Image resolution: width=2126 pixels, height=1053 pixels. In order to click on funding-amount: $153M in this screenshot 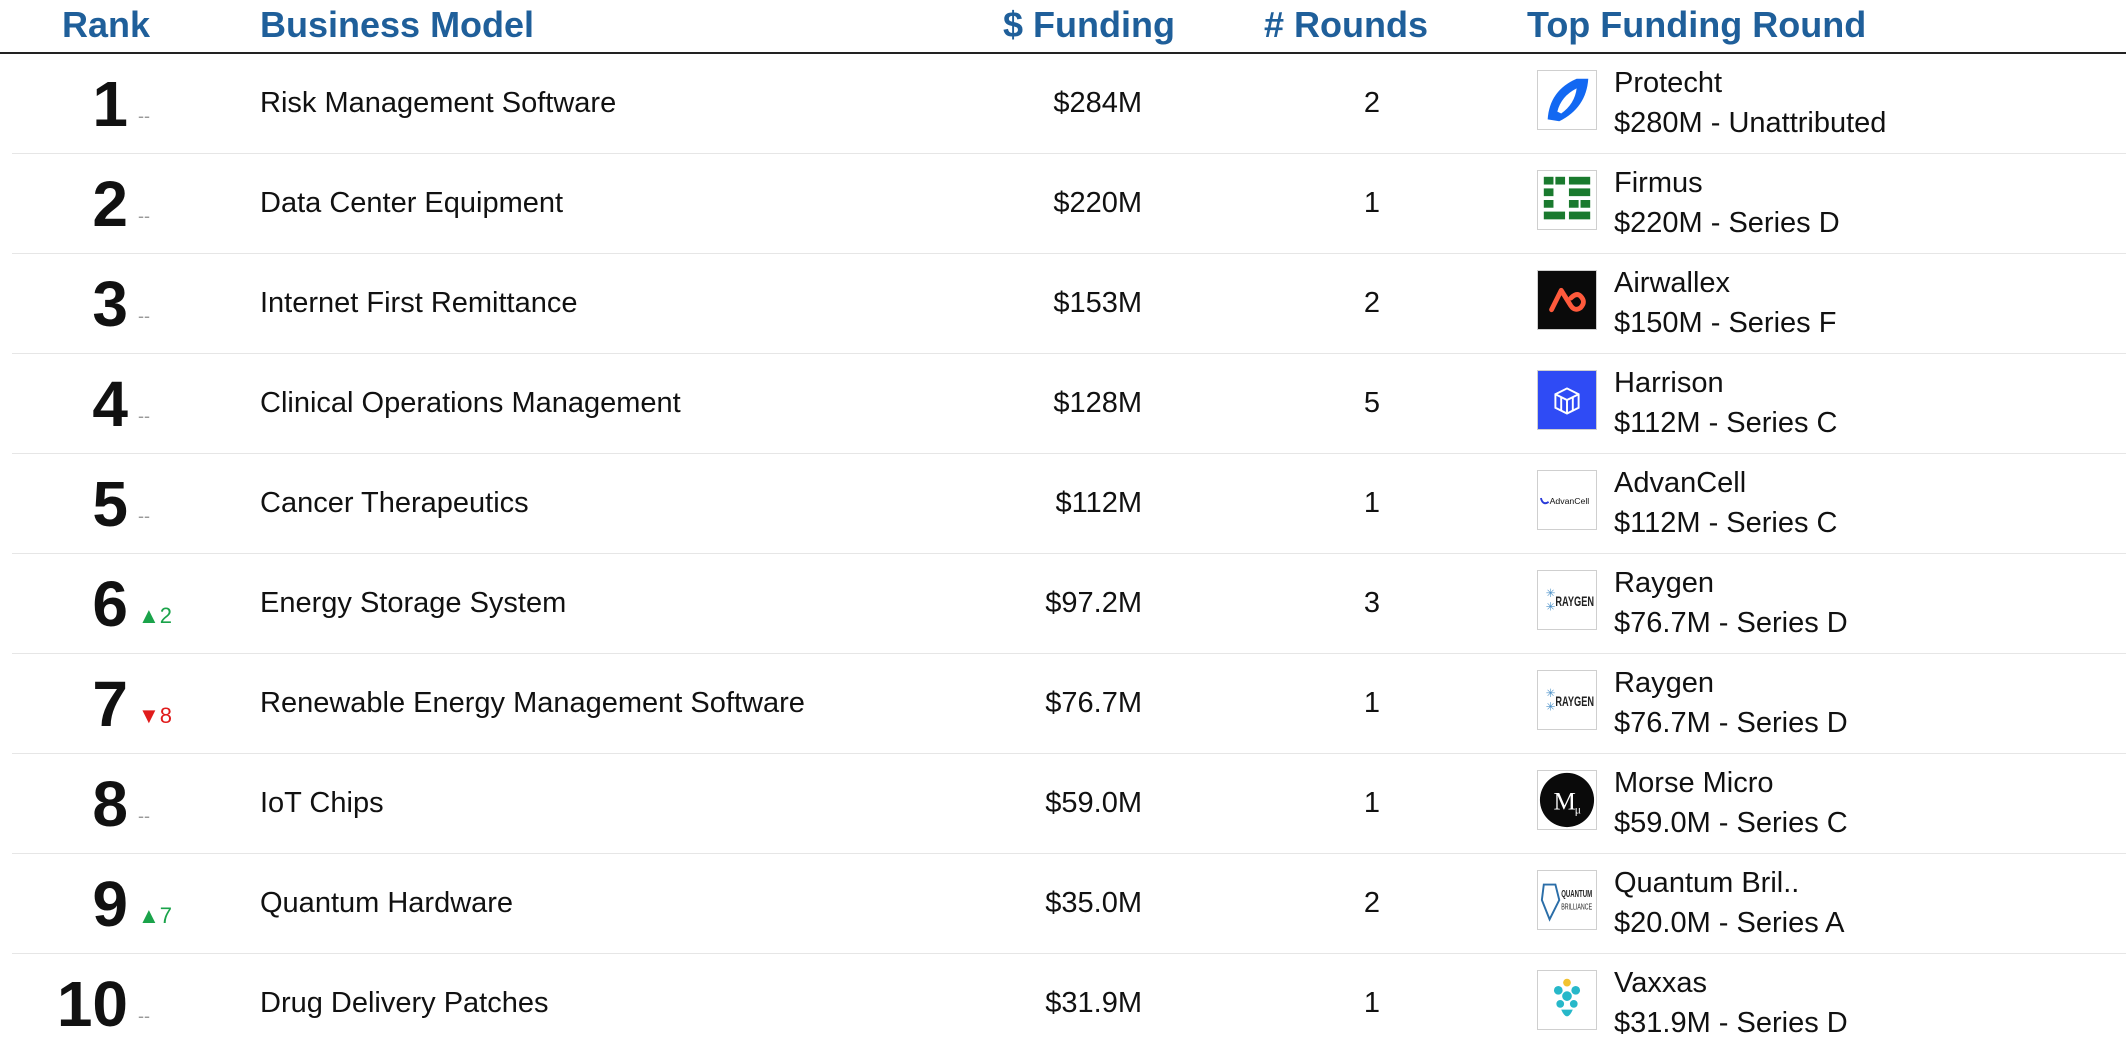, I will do `click(1097, 303)`.